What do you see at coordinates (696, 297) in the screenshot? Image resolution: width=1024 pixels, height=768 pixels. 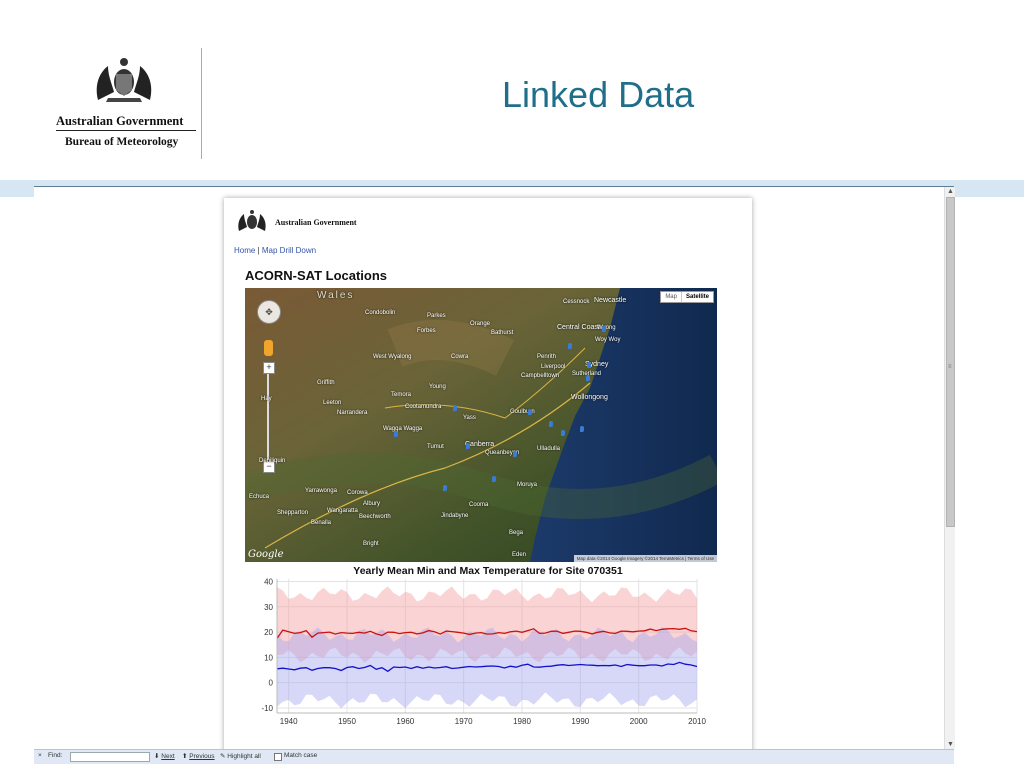 I see `satellite-button: Satellite` at bounding box center [696, 297].